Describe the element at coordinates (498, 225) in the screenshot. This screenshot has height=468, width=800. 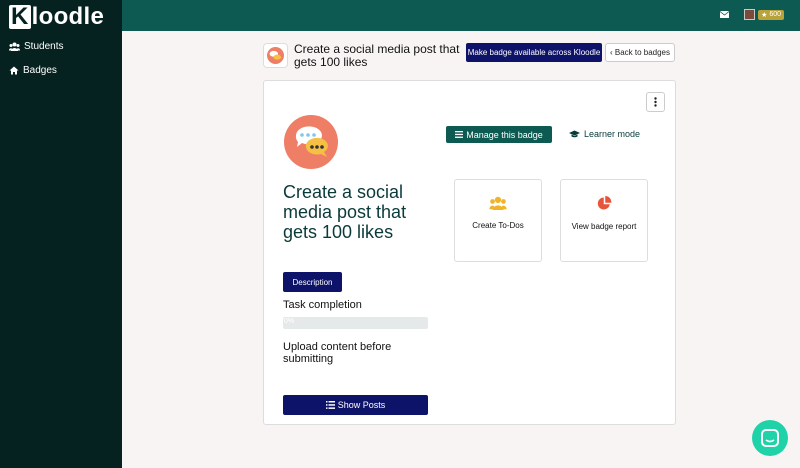
I see `create-todos-label: Create To-Dos` at that location.